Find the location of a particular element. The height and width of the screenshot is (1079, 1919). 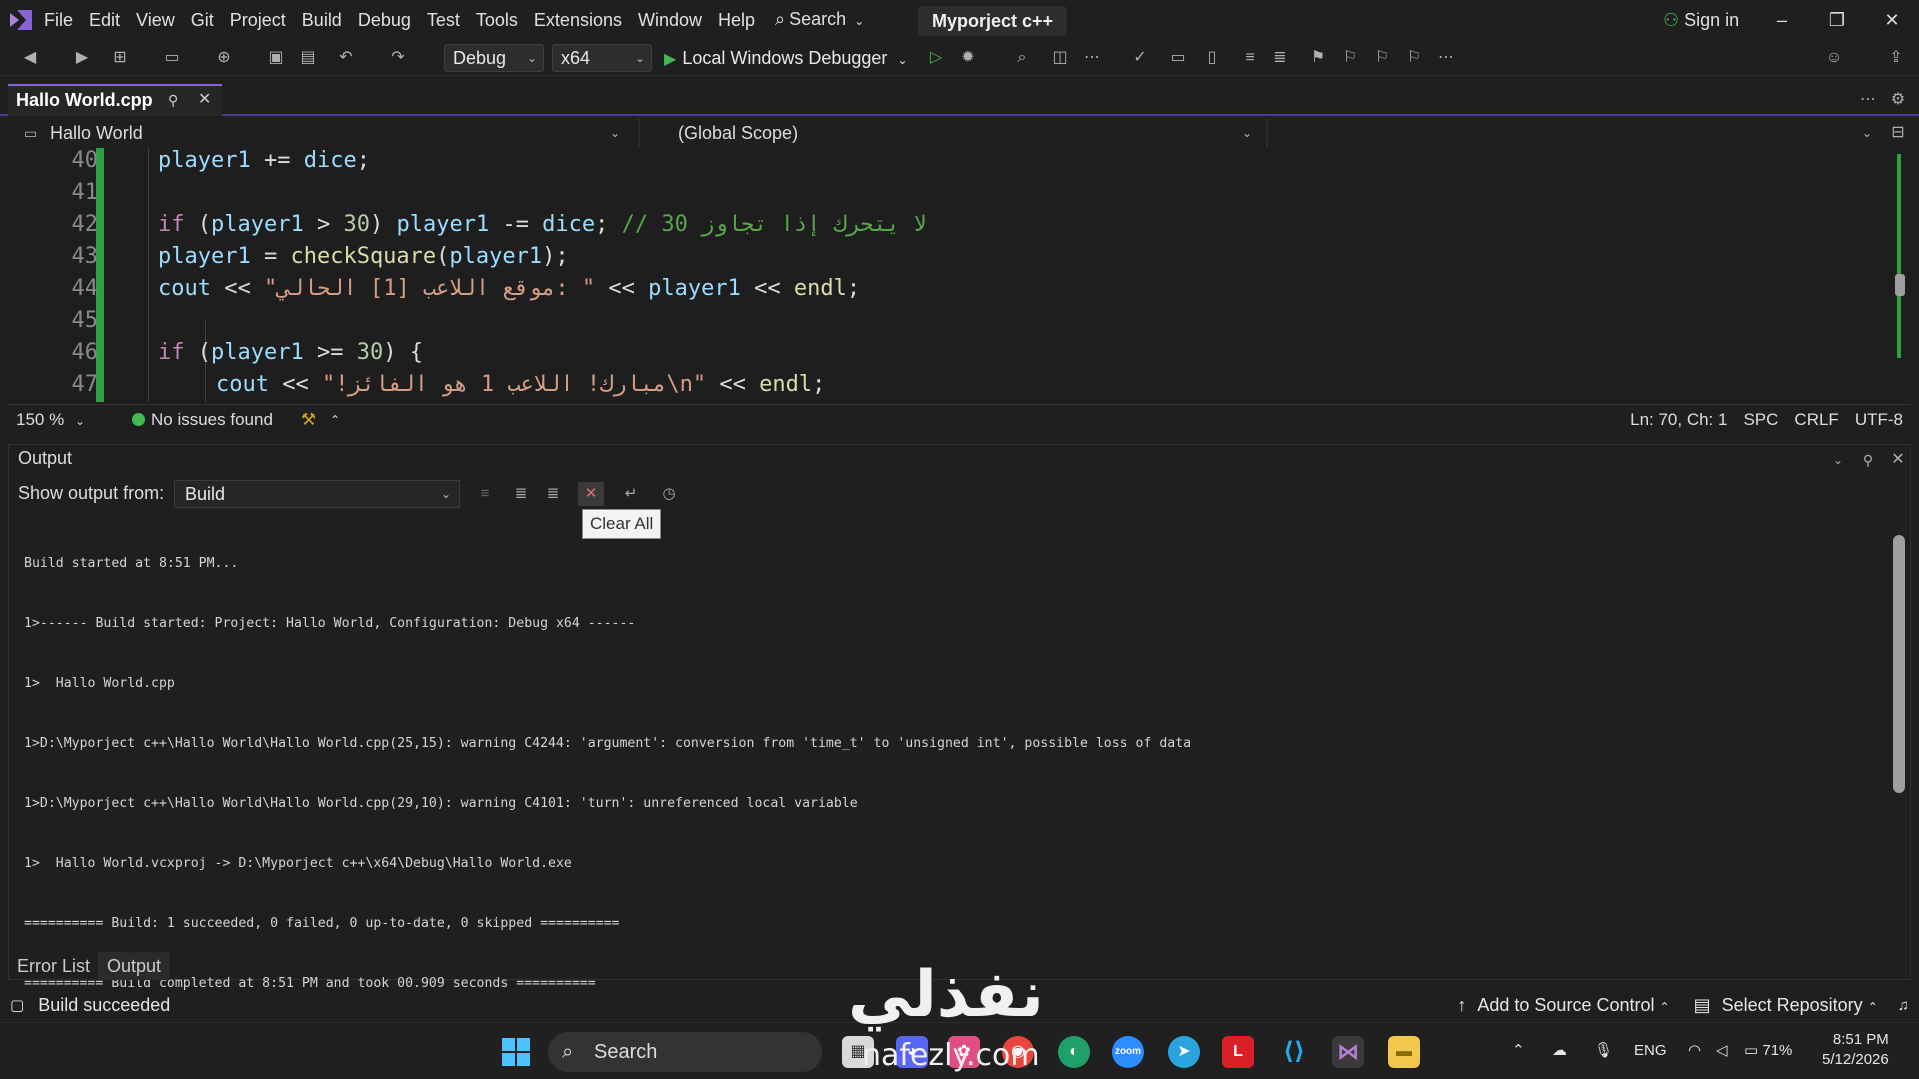

cursor-position: Ln: 70, Ch: 1 is located at coordinates (1678, 420).